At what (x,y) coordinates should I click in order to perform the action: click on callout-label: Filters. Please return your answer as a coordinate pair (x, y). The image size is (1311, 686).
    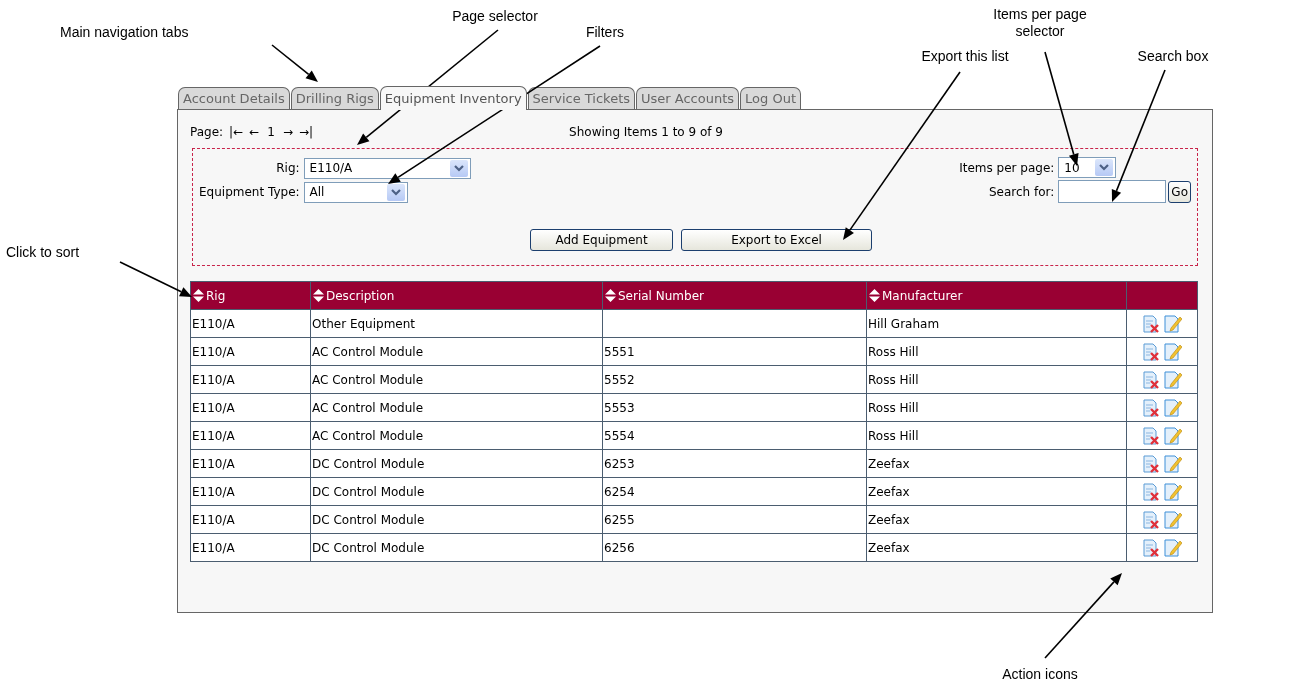
    Looking at the image, I should click on (605, 32).